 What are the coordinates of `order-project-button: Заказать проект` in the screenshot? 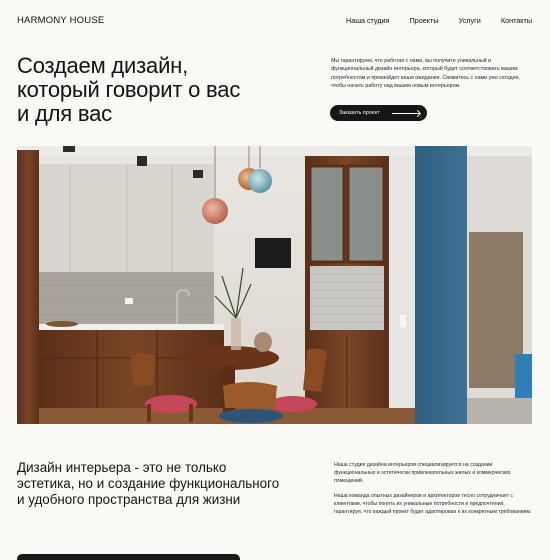 It's located at (378, 113).